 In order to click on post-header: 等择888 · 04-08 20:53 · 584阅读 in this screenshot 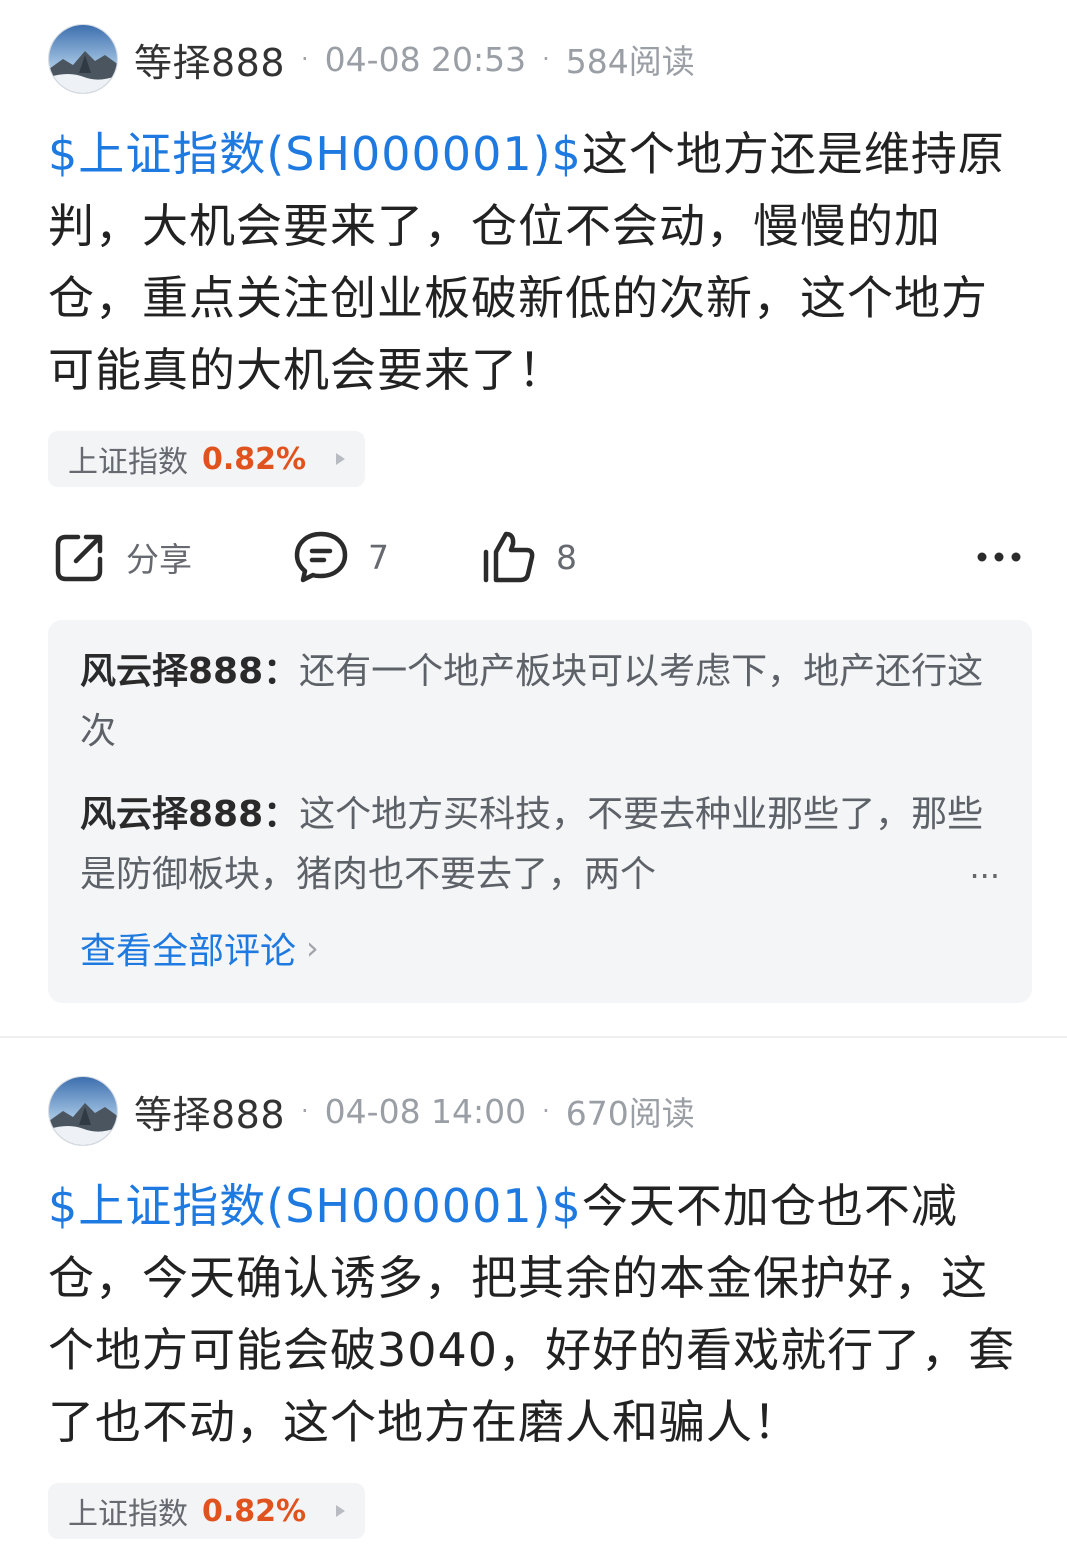, I will do `click(371, 59)`.